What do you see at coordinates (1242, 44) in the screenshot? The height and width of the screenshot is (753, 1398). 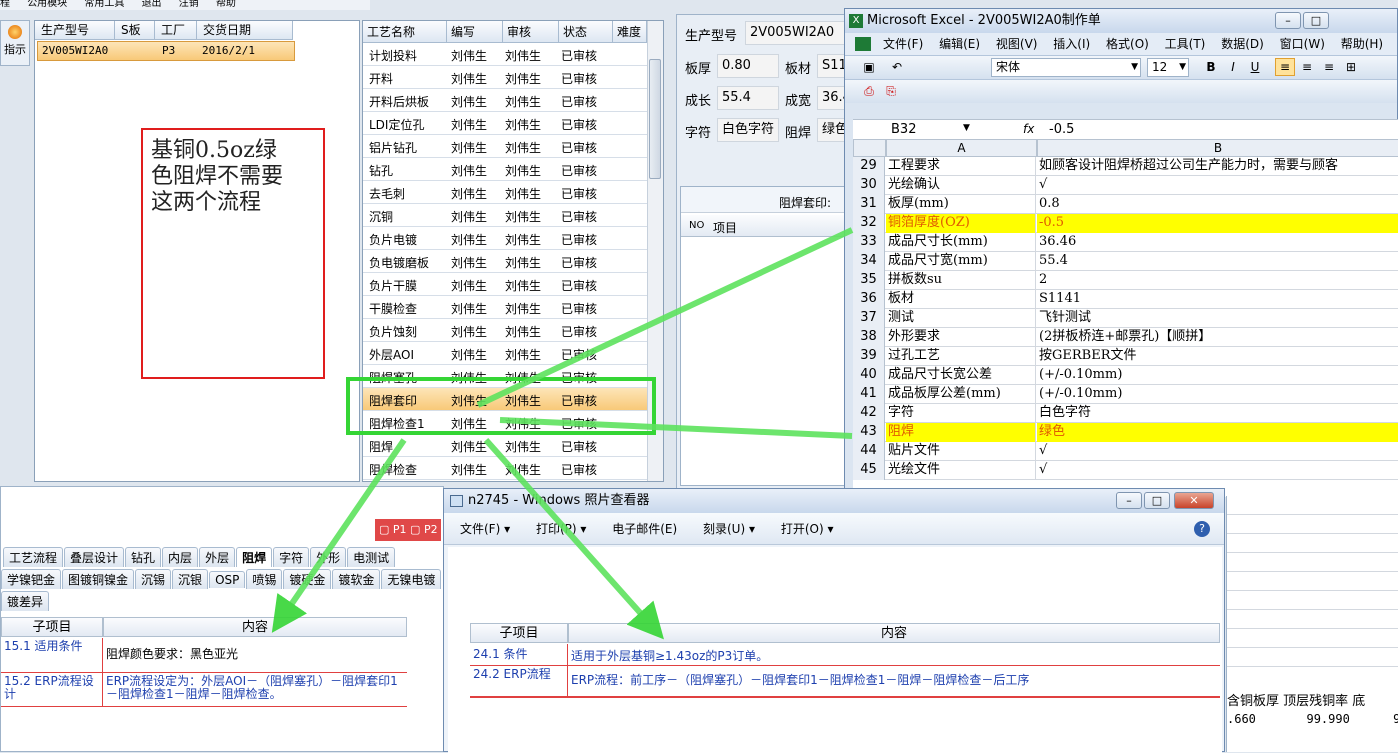 I see `excel-menu-data: 数据(D)` at bounding box center [1242, 44].